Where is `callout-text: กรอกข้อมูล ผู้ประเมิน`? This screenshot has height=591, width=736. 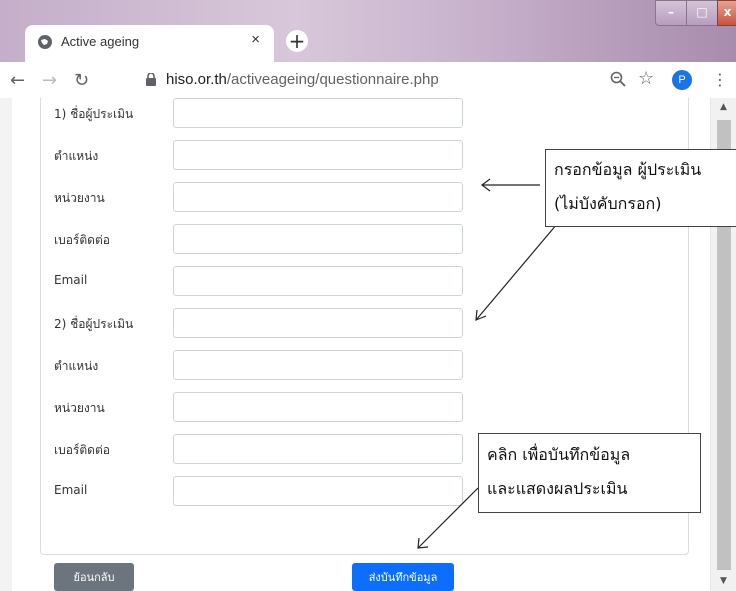
callout-text: กรอกข้อมูล ผู้ประเมิน is located at coordinates (628, 169).